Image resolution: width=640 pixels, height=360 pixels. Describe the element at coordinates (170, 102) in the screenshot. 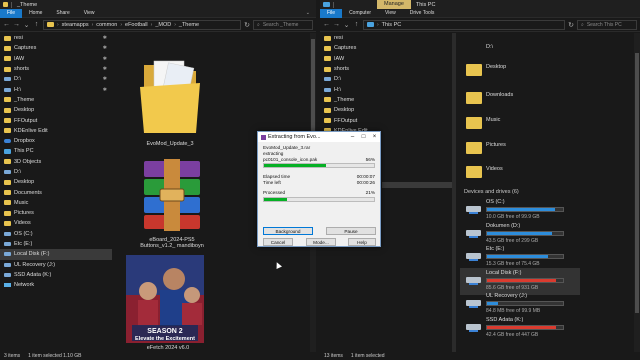

I see `file-item-folder: EvoMod_Update_3` at that location.